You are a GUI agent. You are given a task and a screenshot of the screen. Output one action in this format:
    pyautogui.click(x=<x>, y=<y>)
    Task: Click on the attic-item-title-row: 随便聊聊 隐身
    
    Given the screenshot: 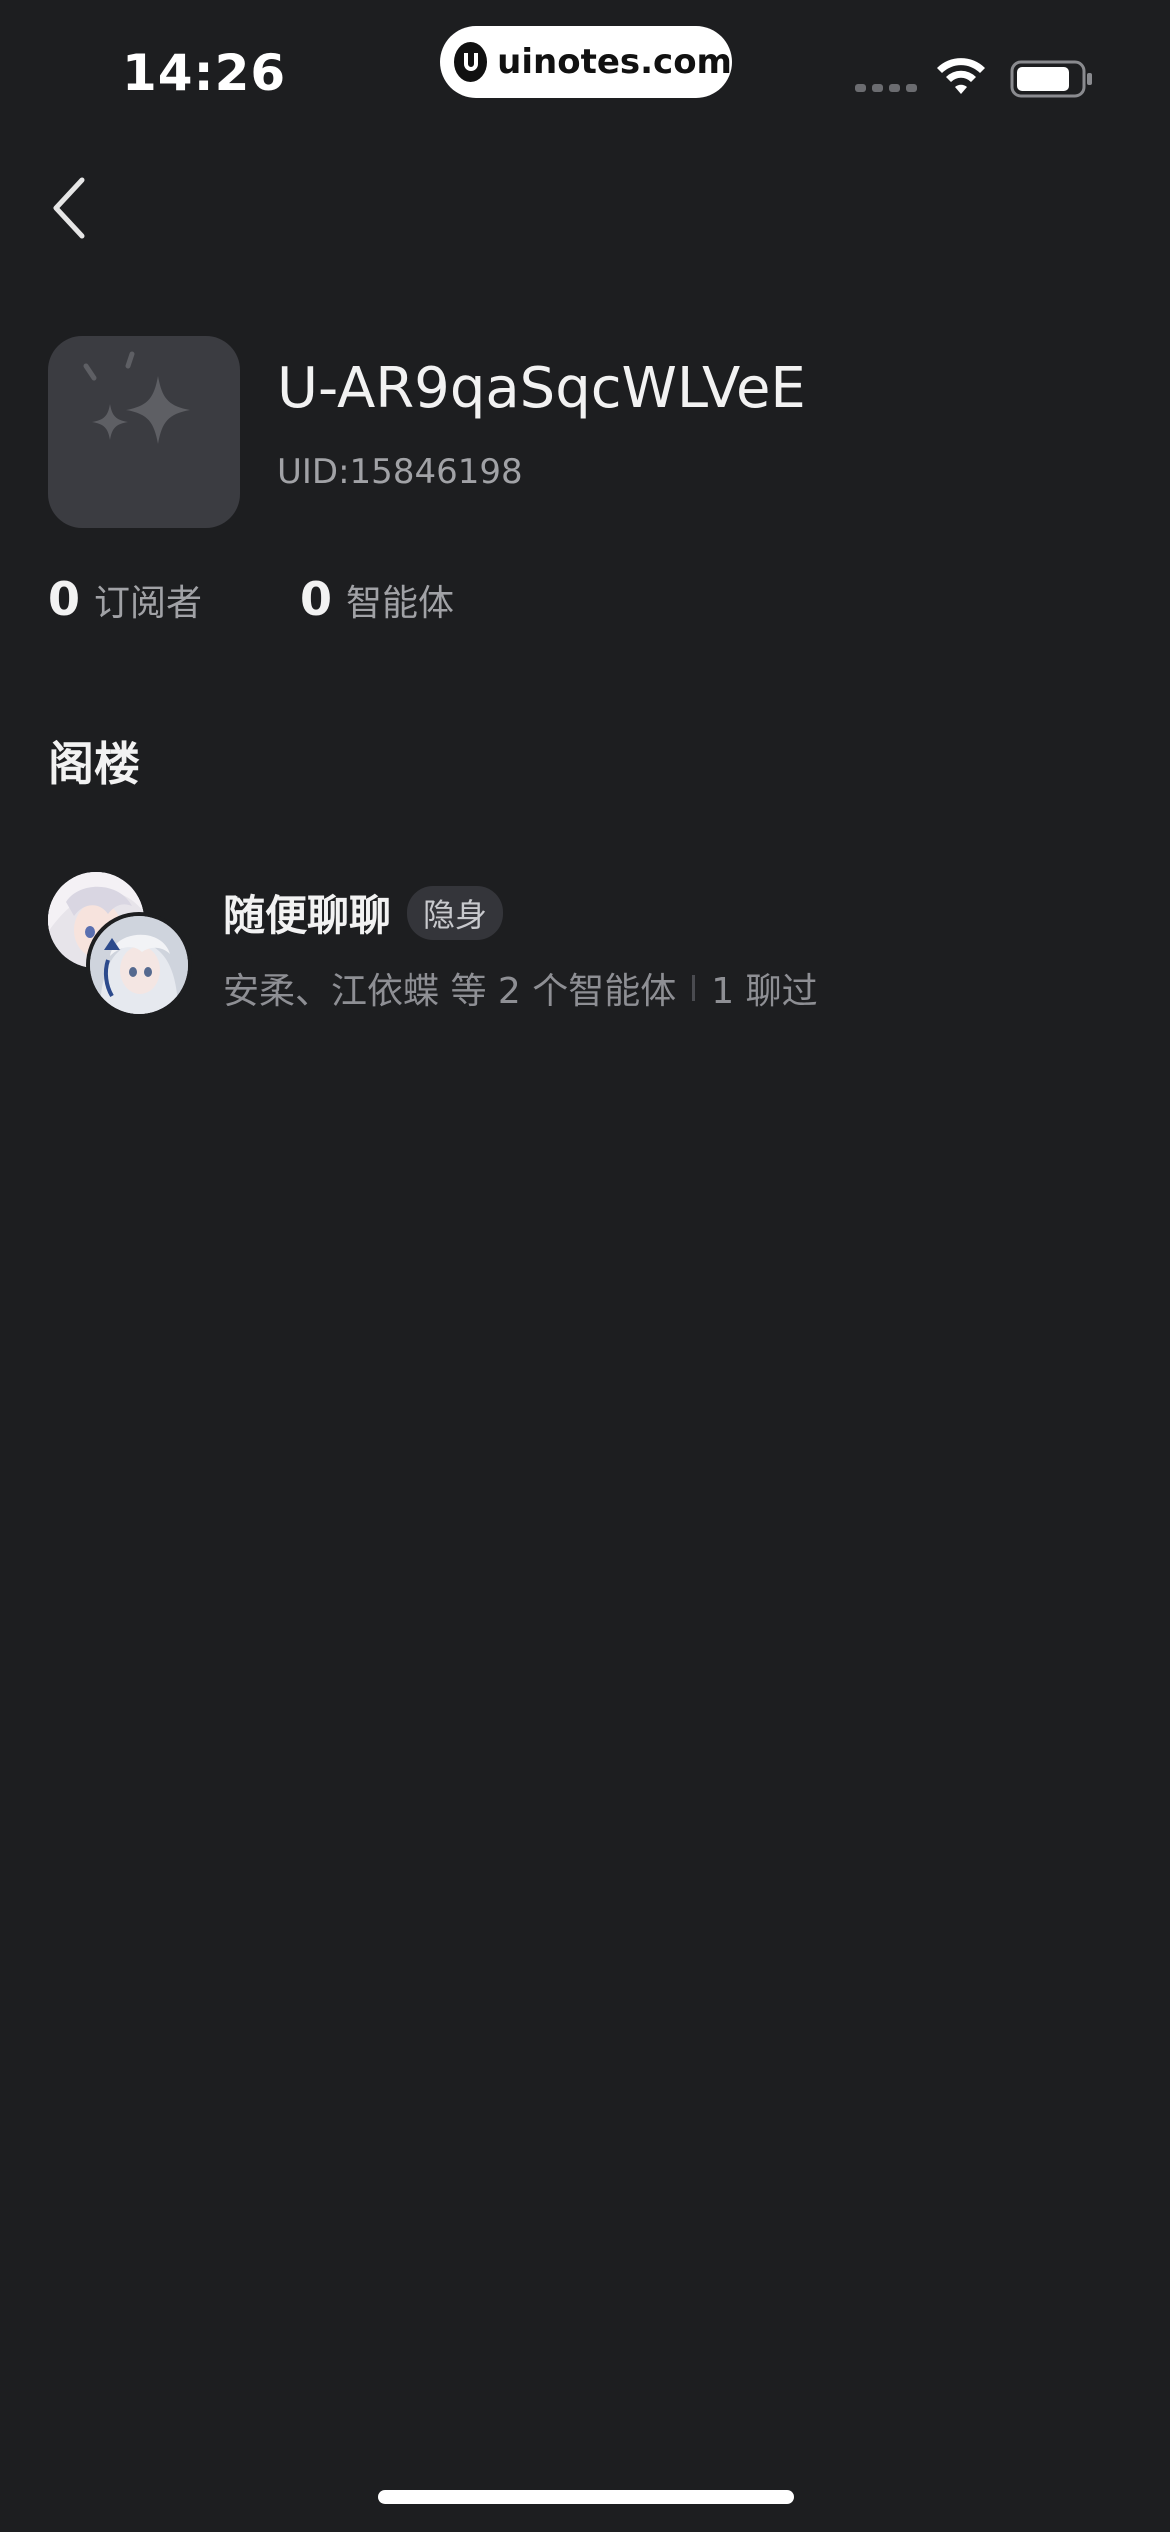 What is the action you would take?
    pyautogui.click(x=363, y=912)
    